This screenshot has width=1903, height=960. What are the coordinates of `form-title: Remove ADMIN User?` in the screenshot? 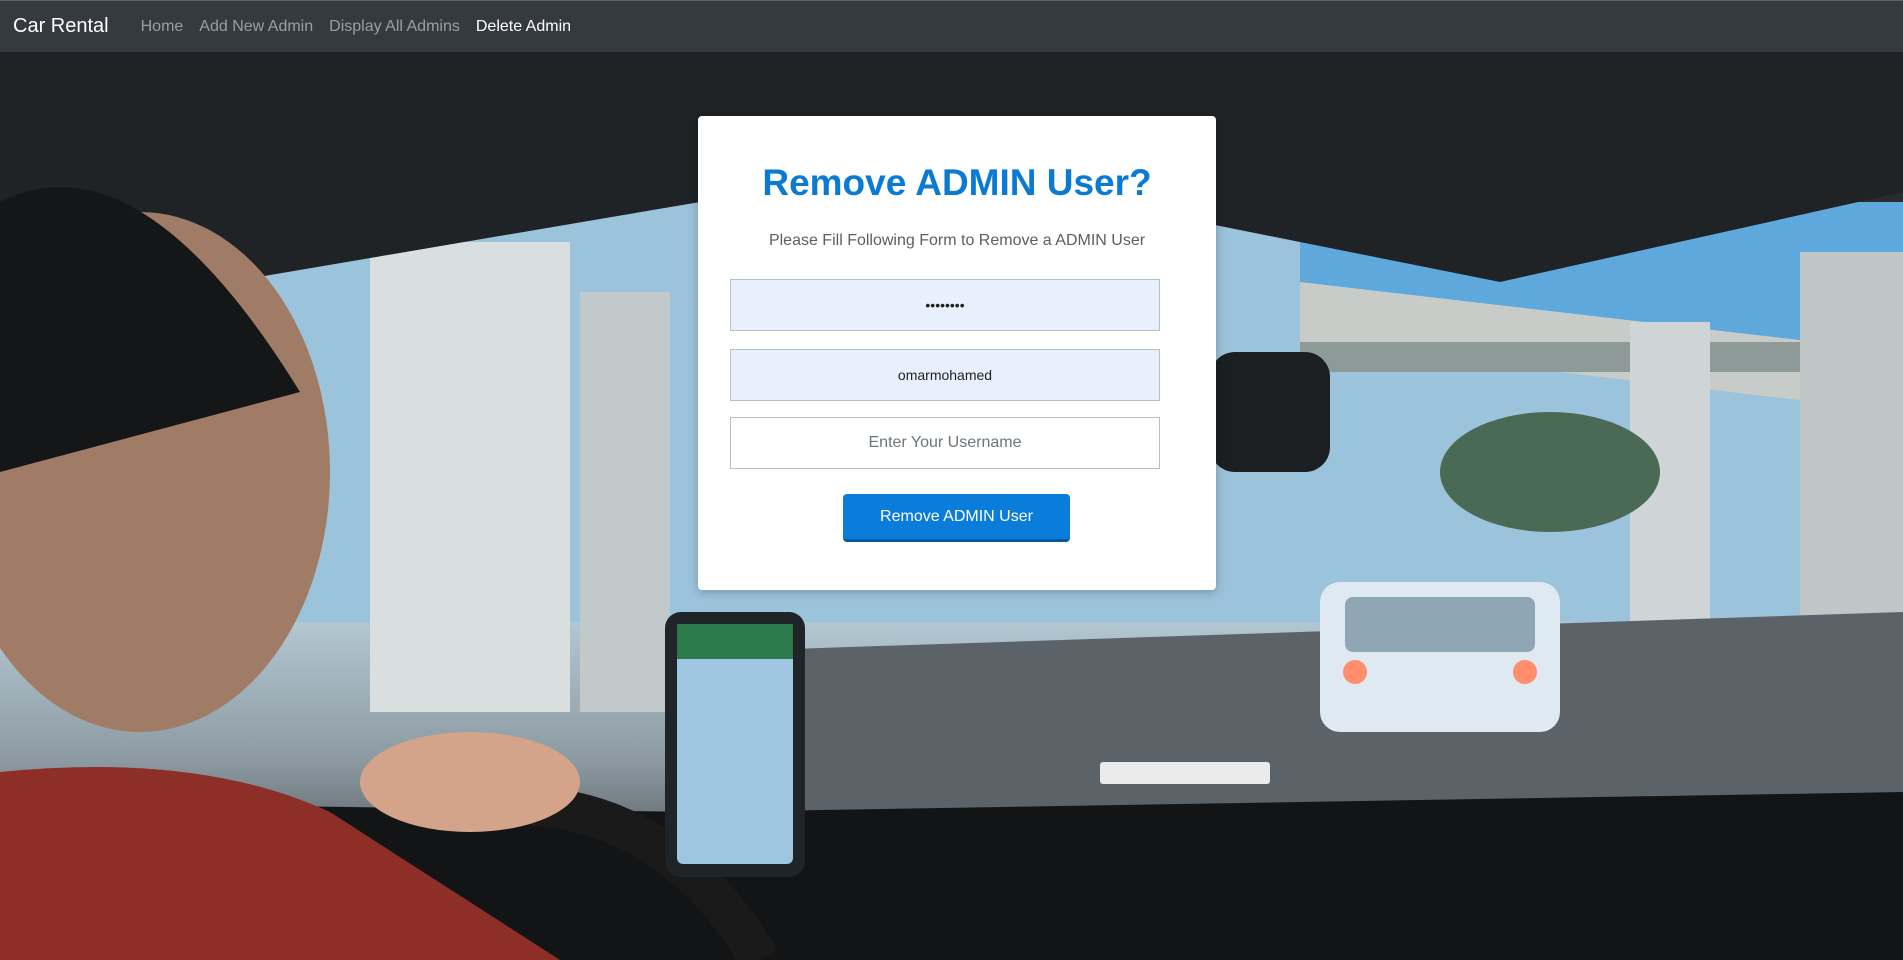 It's located at (957, 182).